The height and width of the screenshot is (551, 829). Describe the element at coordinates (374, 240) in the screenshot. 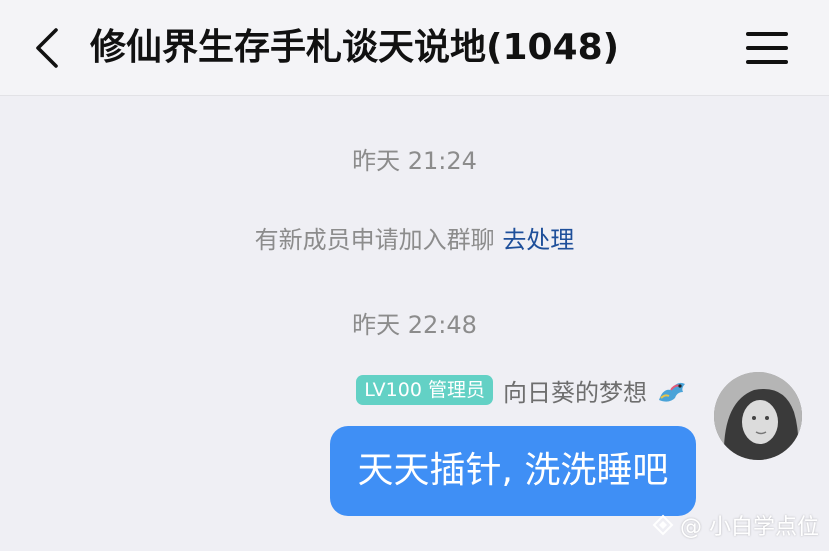

I see `notice-text: 有新成员申请加入群聊` at that location.